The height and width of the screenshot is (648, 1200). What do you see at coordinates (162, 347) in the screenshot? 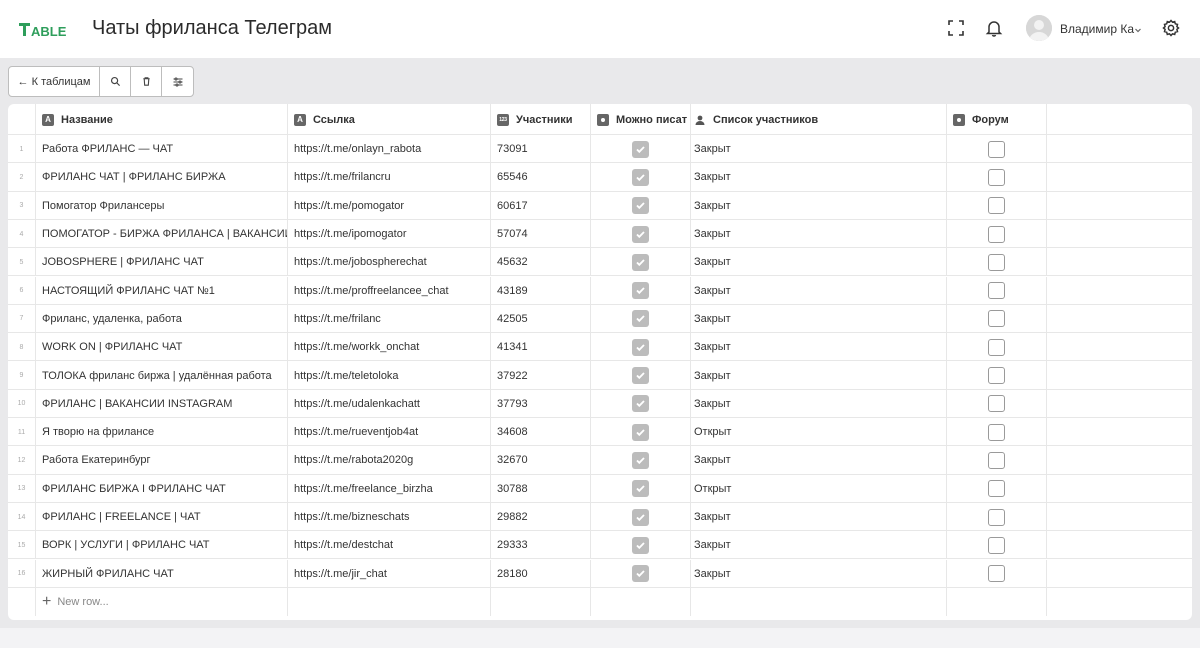
I see `cell-name: WORK ON | ФРИЛАНС ЧАТ` at bounding box center [162, 347].